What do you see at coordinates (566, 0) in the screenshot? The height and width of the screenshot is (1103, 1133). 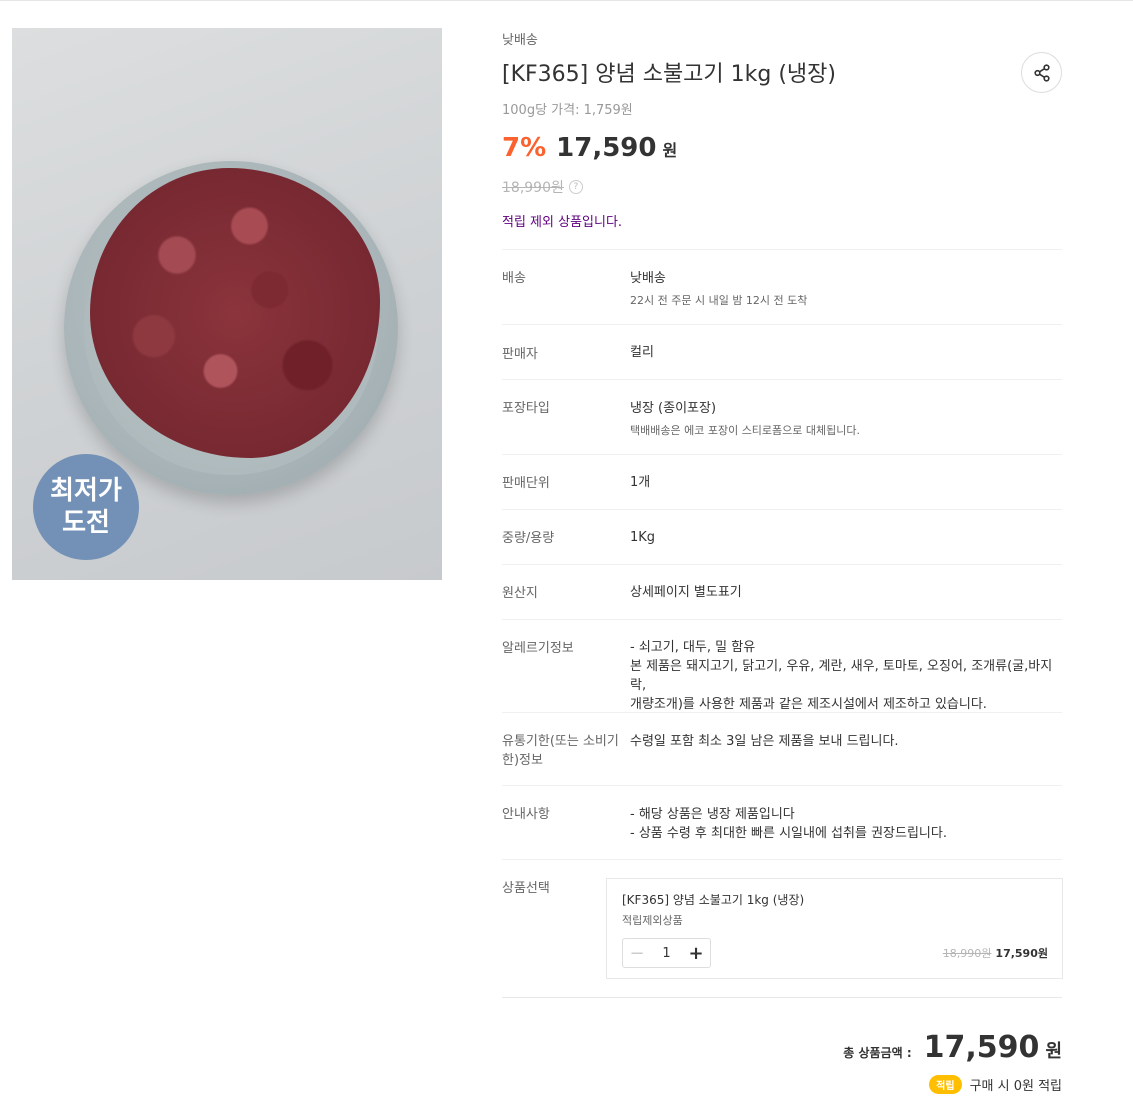 I see `top-divider` at bounding box center [566, 0].